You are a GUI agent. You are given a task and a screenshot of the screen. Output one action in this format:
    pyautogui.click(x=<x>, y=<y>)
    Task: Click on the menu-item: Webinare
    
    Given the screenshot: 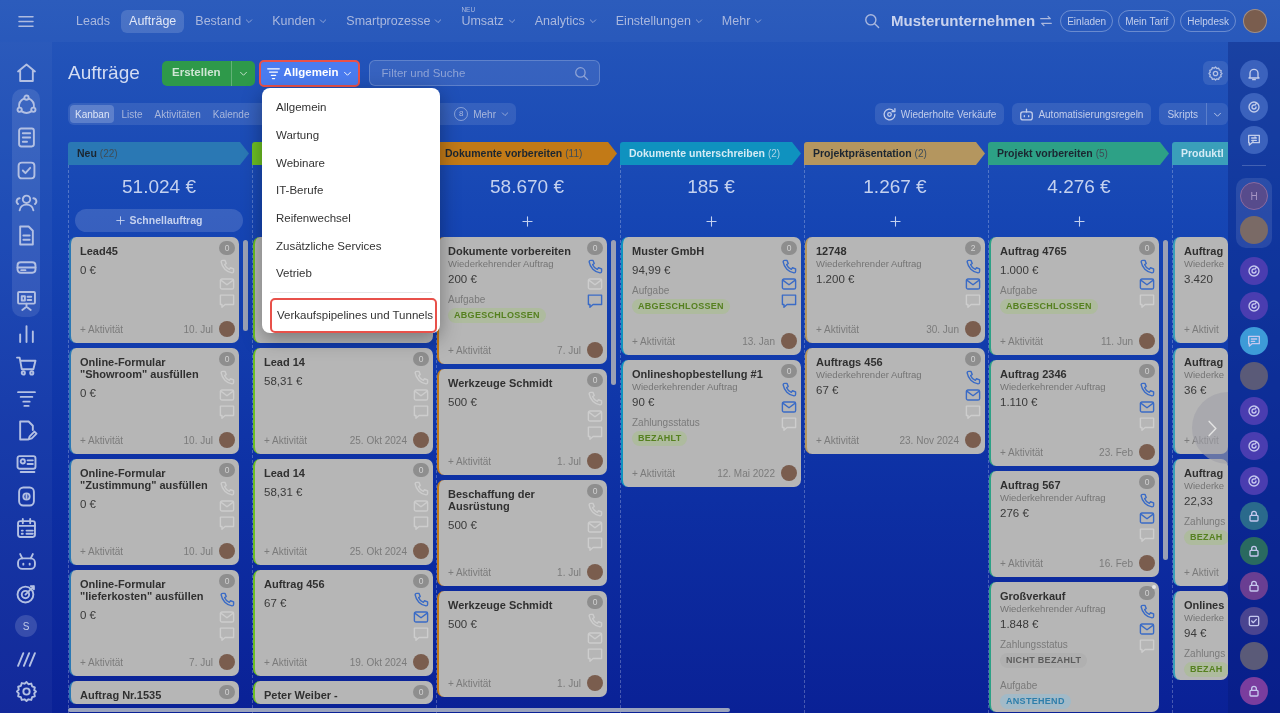 What is the action you would take?
    pyautogui.click(x=351, y=163)
    